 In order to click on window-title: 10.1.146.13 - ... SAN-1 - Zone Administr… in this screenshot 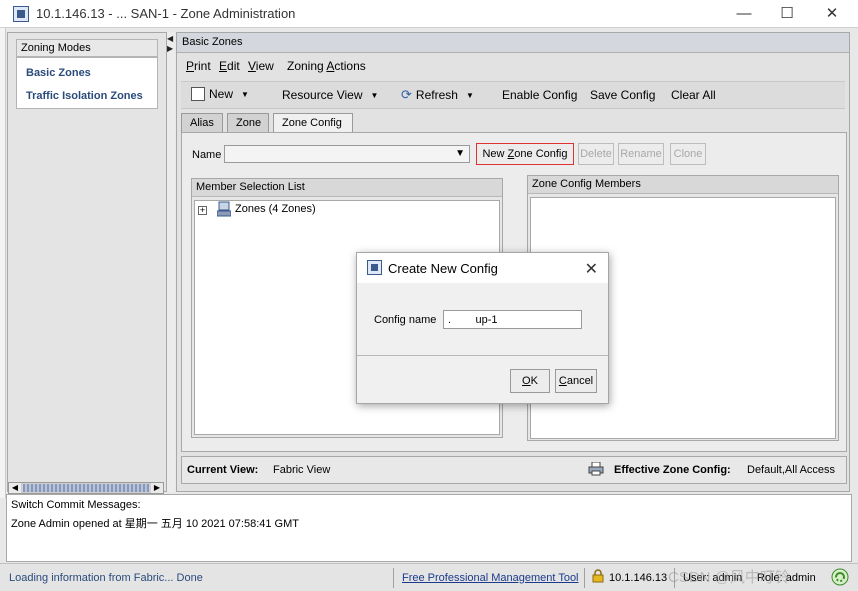, I will do `click(166, 13)`.